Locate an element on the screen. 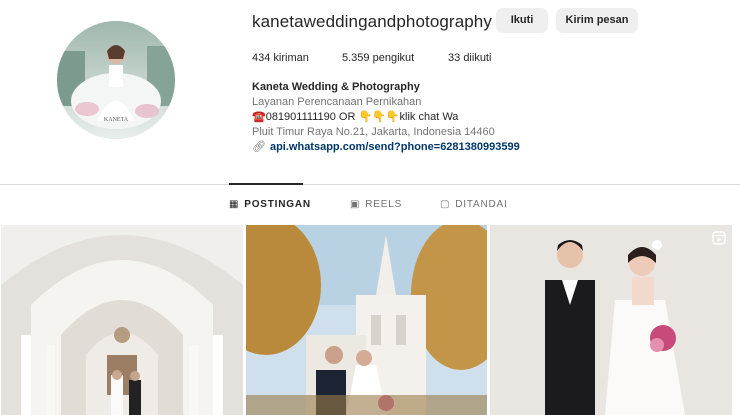  link-icon: 🔗︎ is located at coordinates (259, 147).